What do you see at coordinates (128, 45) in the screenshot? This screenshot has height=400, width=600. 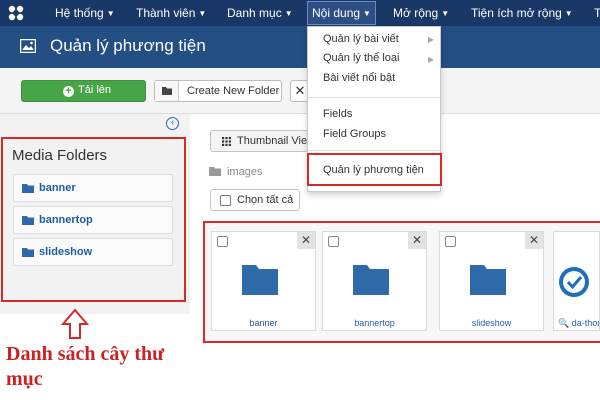 I see `page-title: Quản lý phương tiện` at bounding box center [128, 45].